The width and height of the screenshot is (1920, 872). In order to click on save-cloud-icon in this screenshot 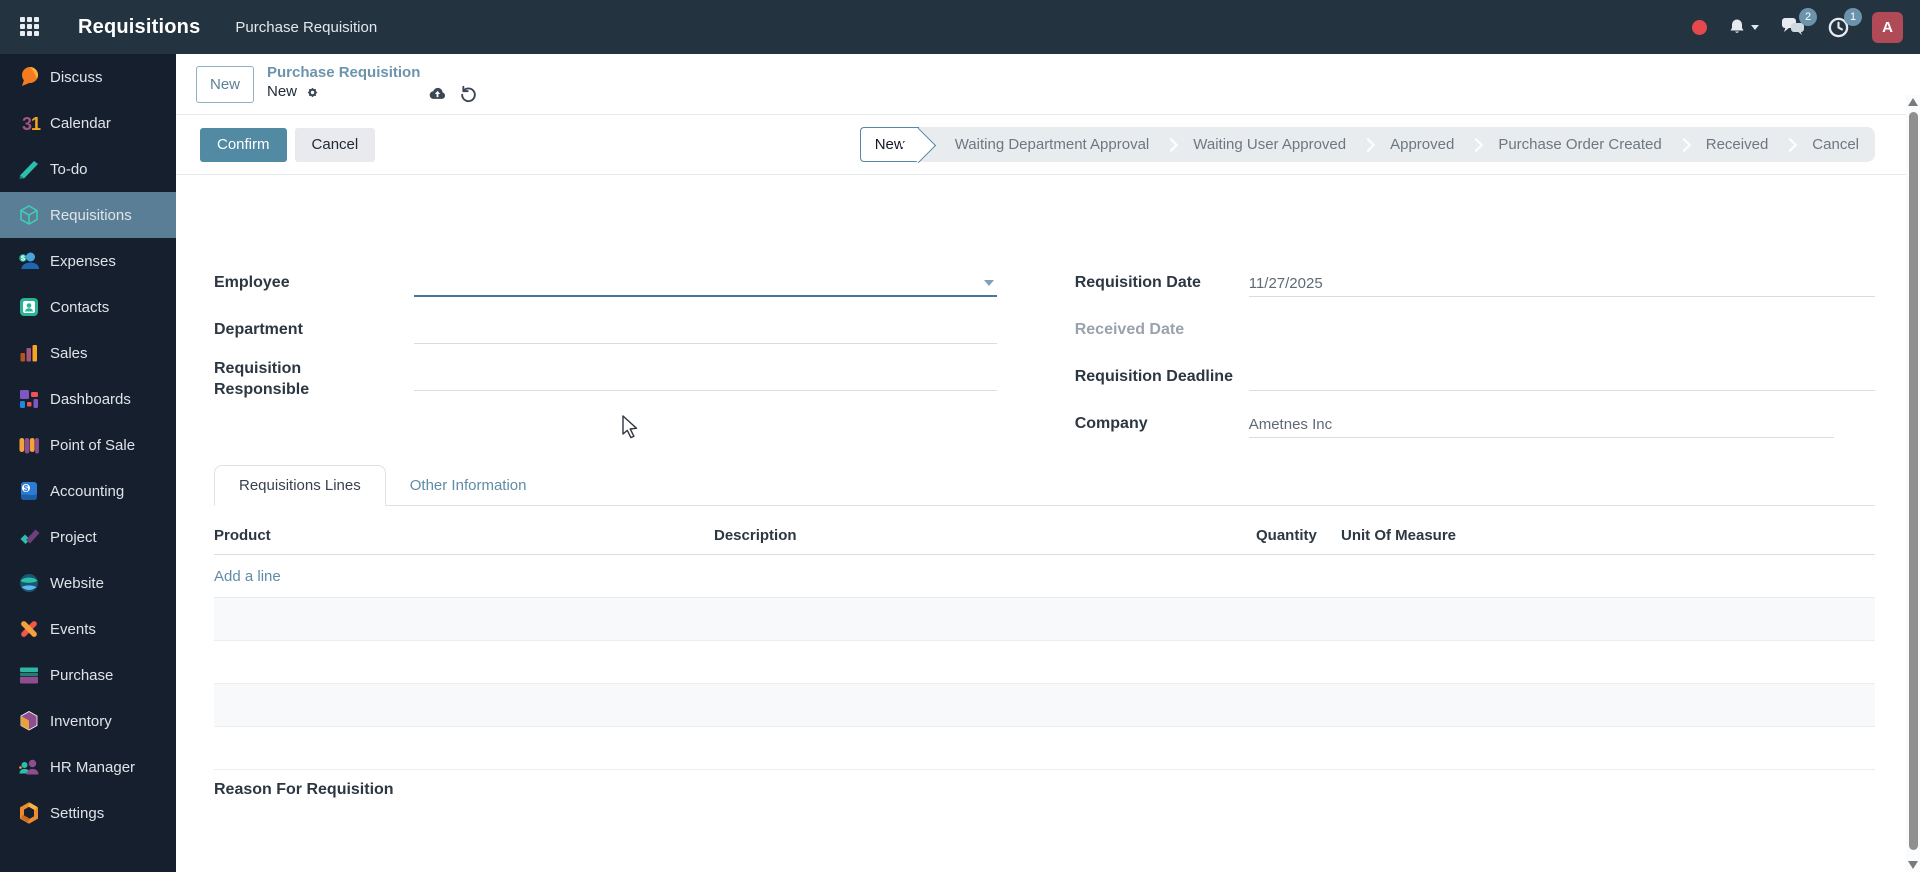, I will do `click(437, 93)`.